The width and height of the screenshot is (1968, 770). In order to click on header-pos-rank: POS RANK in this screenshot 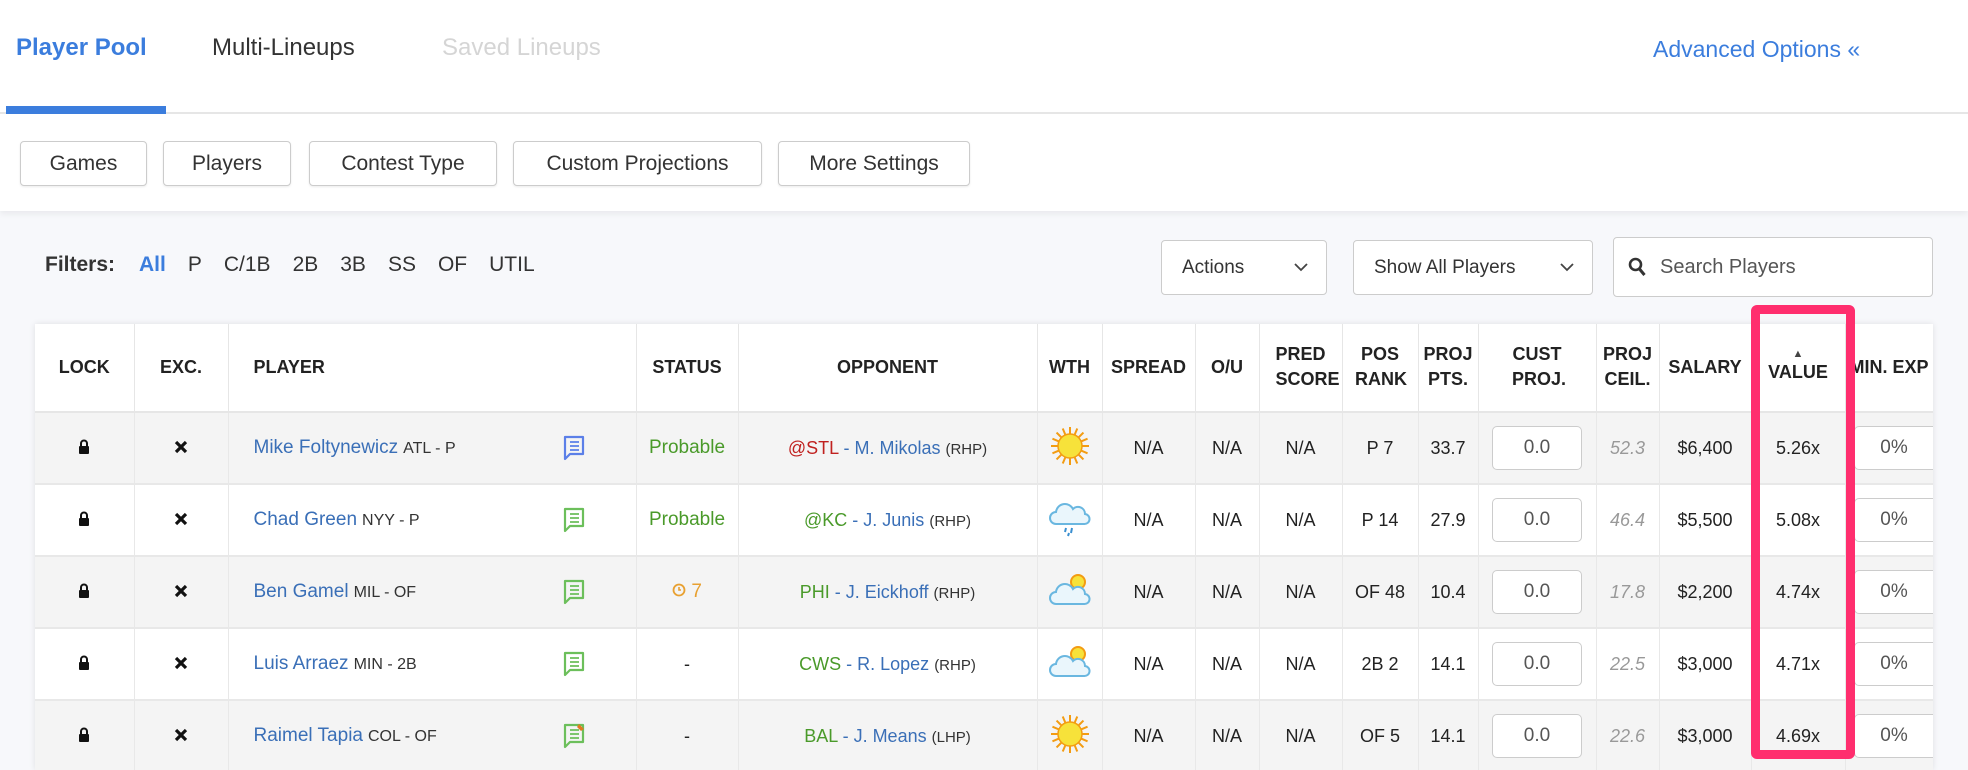, I will do `click(1380, 368)`.